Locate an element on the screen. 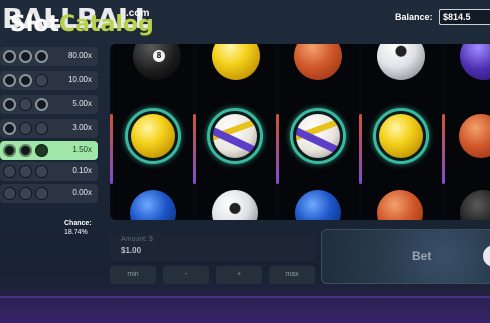  paytable-row: 0.10x is located at coordinates (49, 171).